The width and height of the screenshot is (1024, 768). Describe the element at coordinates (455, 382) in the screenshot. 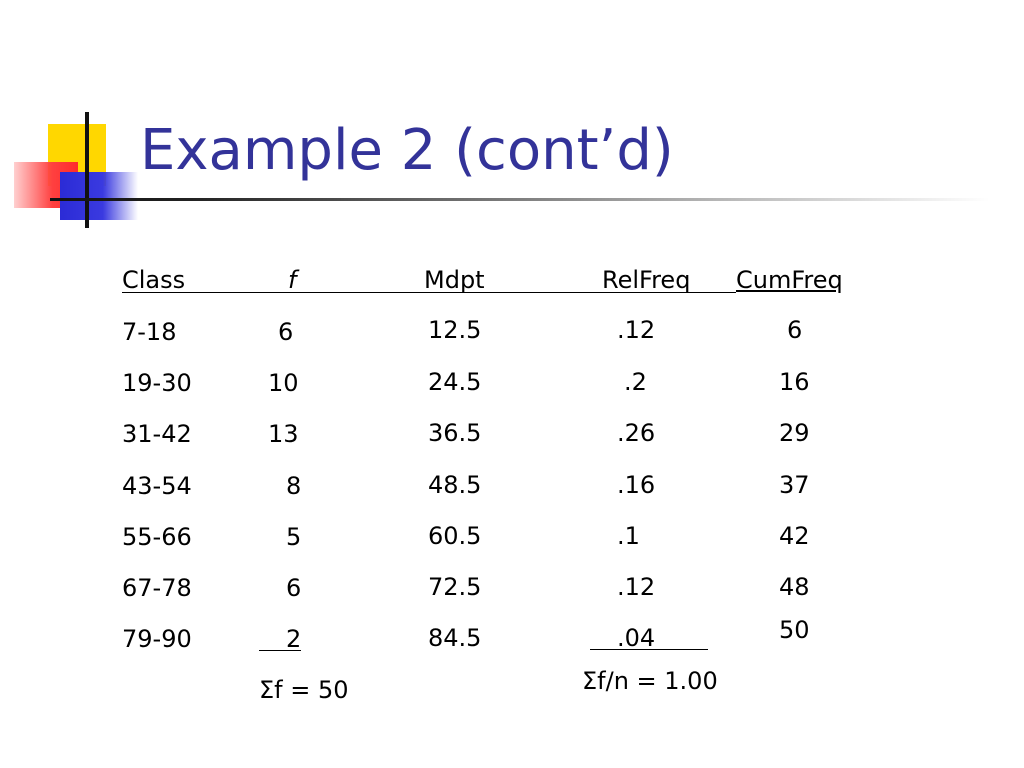

I see `cell-mdpt: 24.5` at that location.